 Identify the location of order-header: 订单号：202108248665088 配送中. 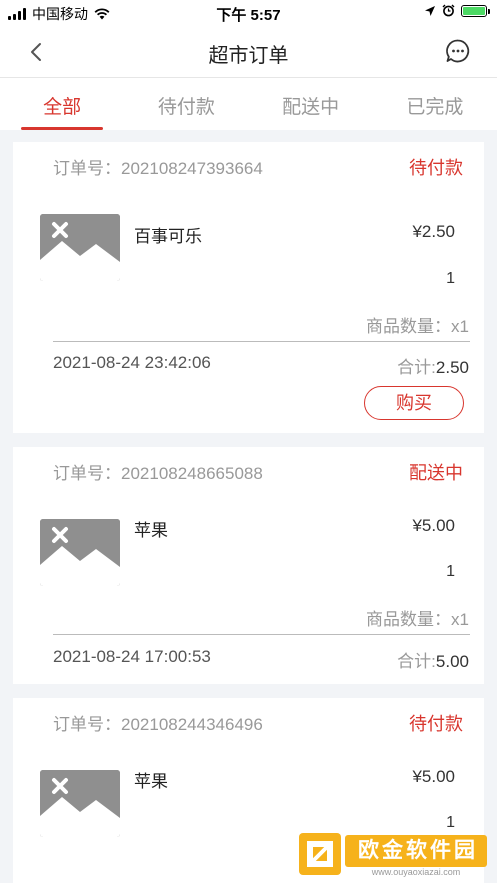
(258, 472).